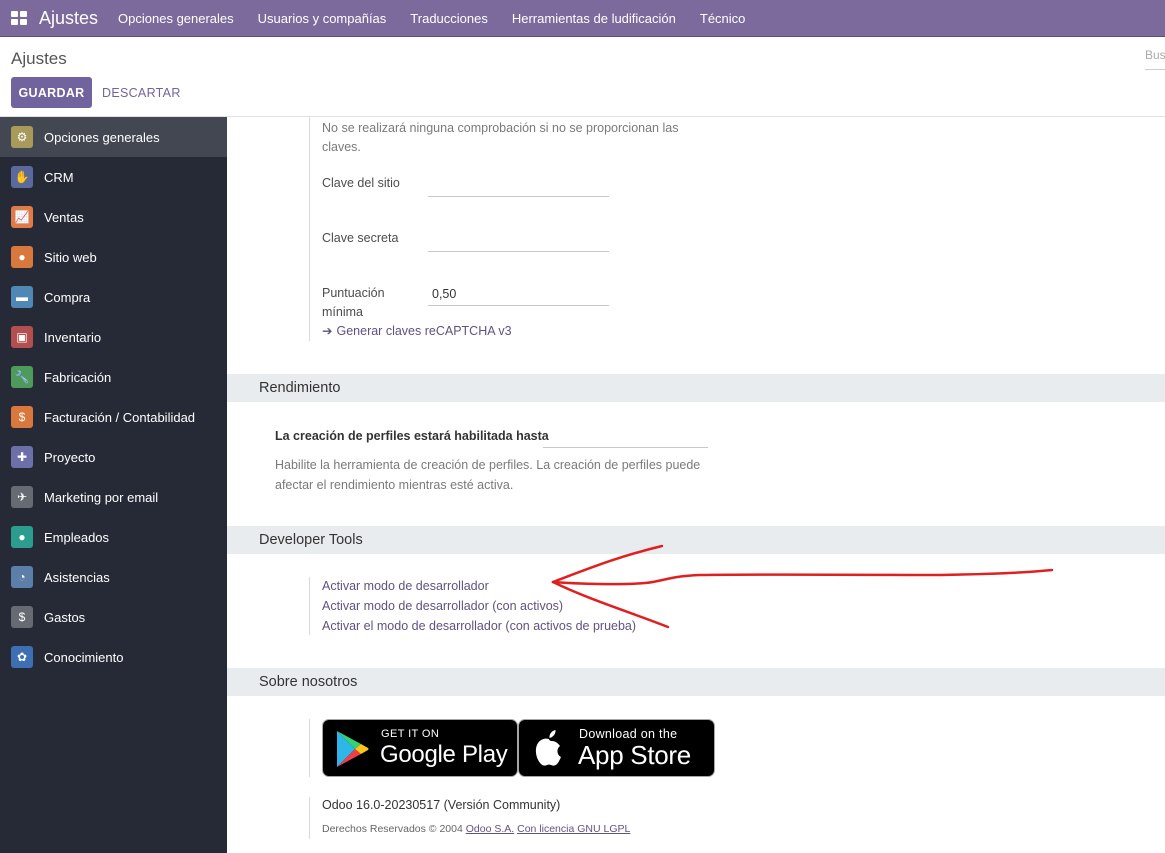 Image resolution: width=1165 pixels, height=853 pixels. What do you see at coordinates (84, 657) in the screenshot?
I see `sidebar-item-label: Conocimiento` at bounding box center [84, 657].